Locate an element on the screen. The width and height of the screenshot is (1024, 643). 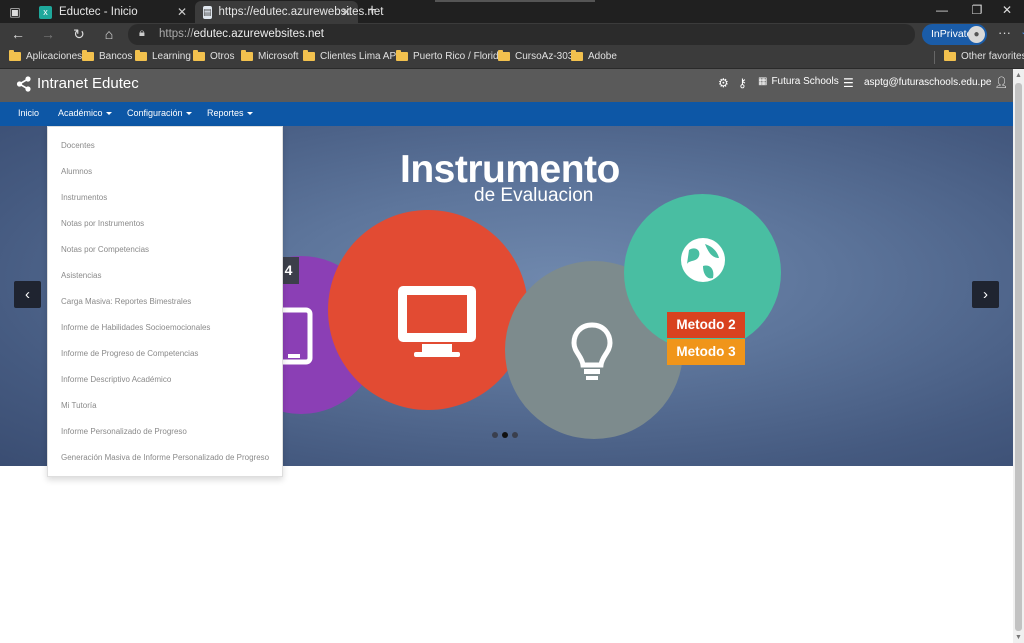
user-menu: asptg@futuraschools.edu.pe 👤︎ is located at coordinates (936, 82).